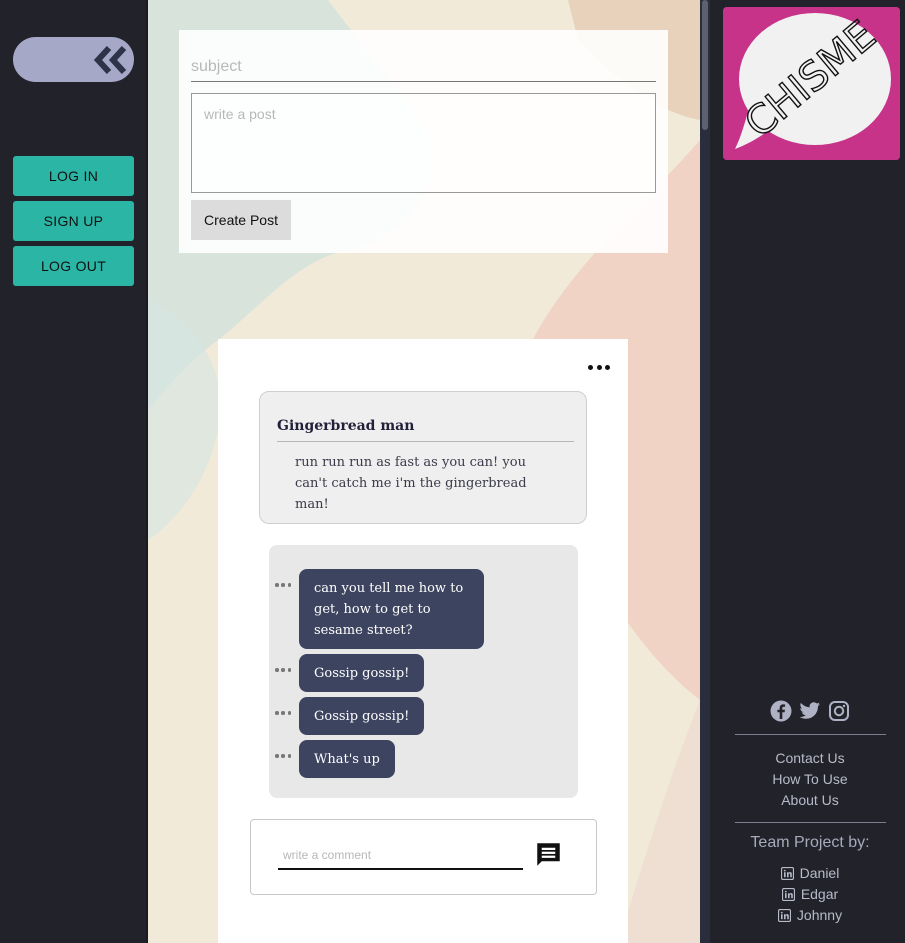 Image resolution: width=905 pixels, height=943 pixels. What do you see at coordinates (807, 758) in the screenshot?
I see `contact-us-link: Contact Us` at bounding box center [807, 758].